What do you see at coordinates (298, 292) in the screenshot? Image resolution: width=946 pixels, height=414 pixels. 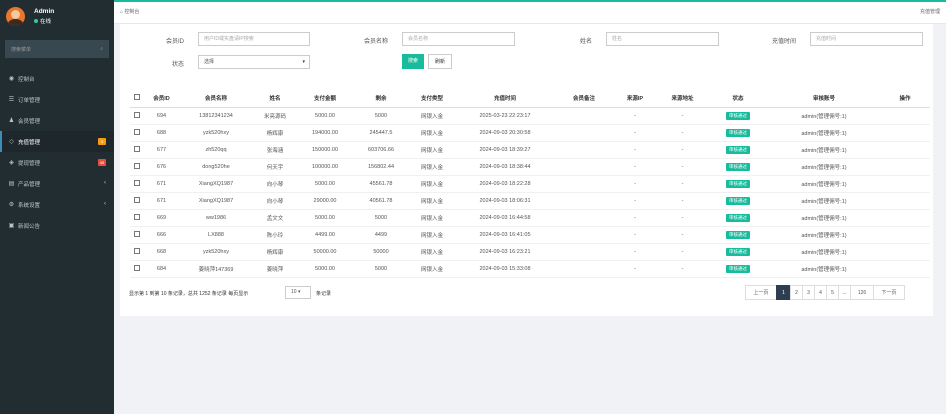 I see `page-size-select: 10 ▾` at bounding box center [298, 292].